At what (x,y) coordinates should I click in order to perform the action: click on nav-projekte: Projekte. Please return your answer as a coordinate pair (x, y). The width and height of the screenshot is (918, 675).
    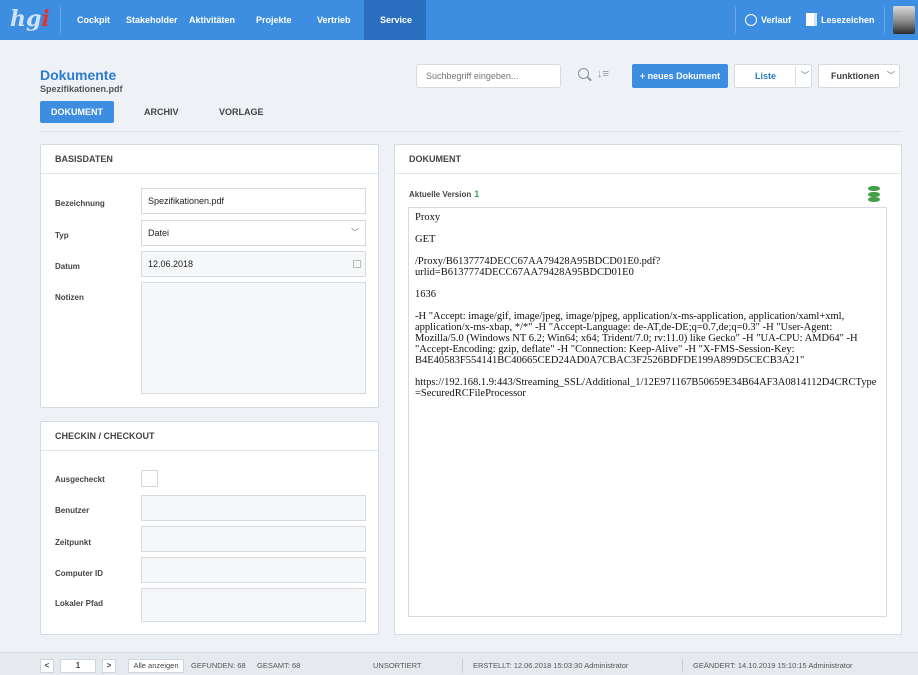
    Looking at the image, I should click on (274, 20).